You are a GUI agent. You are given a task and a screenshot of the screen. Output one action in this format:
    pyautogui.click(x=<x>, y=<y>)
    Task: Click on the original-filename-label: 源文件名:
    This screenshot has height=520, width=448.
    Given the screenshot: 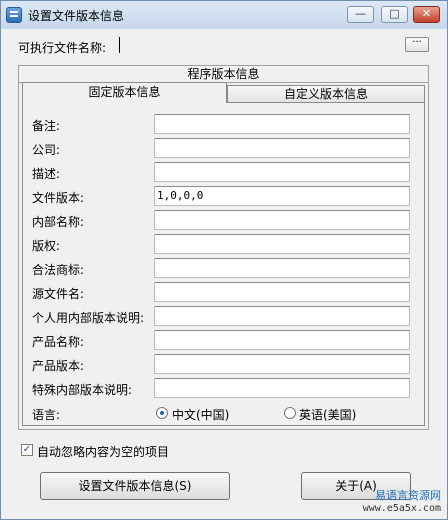 What is the action you would take?
    pyautogui.click(x=58, y=294)
    